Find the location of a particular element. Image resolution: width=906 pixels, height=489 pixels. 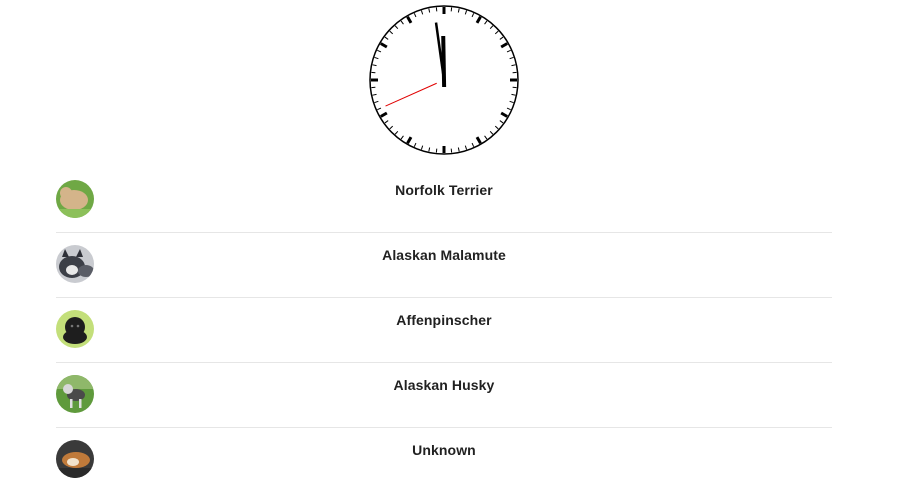

list-item: Unknown is located at coordinates (444, 458).